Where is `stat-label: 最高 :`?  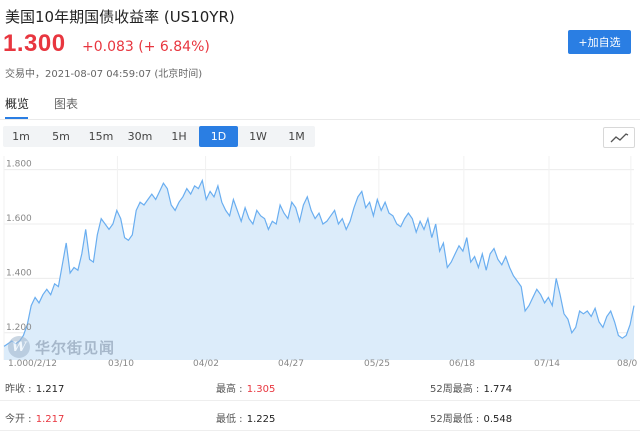 stat-label: 最高 : is located at coordinates (229, 389).